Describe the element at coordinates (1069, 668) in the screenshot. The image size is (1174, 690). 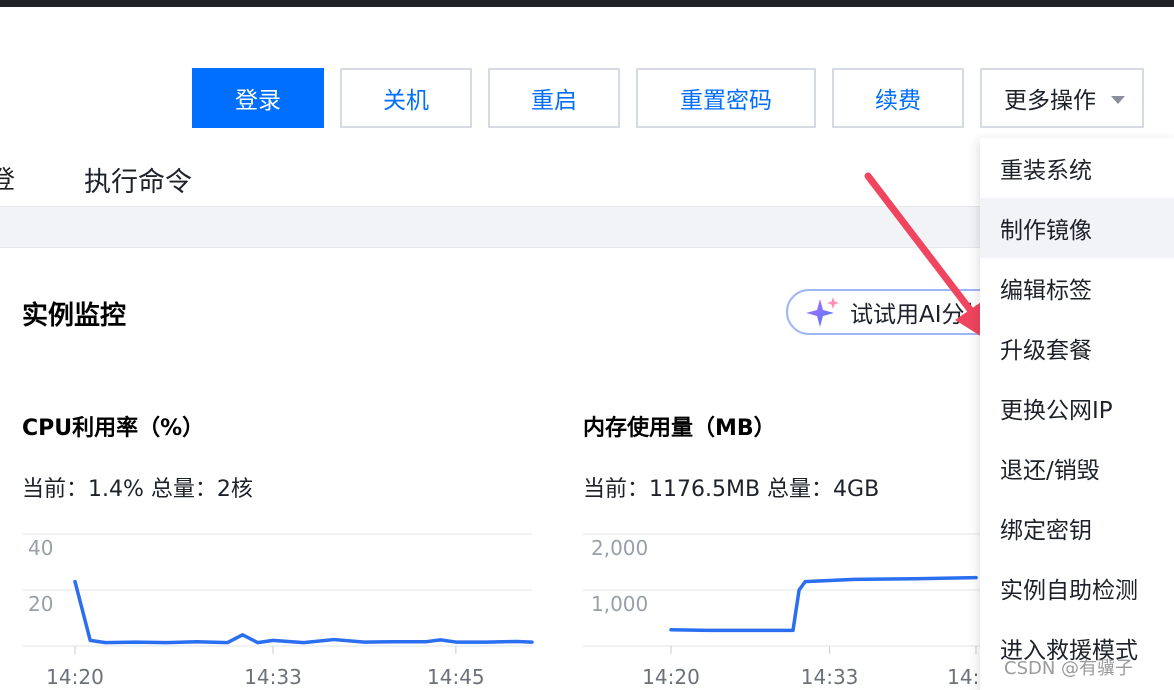
I see `watermark: CSDN @有骥子` at that location.